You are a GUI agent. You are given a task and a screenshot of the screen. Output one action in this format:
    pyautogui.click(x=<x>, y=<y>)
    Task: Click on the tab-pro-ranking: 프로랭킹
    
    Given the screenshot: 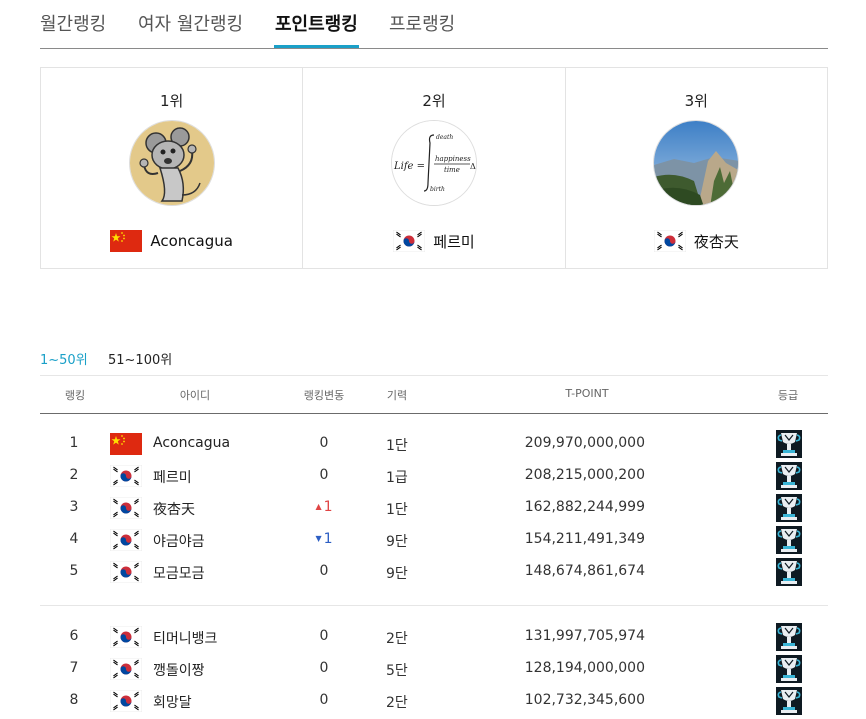 What is the action you would take?
    pyautogui.click(x=422, y=23)
    